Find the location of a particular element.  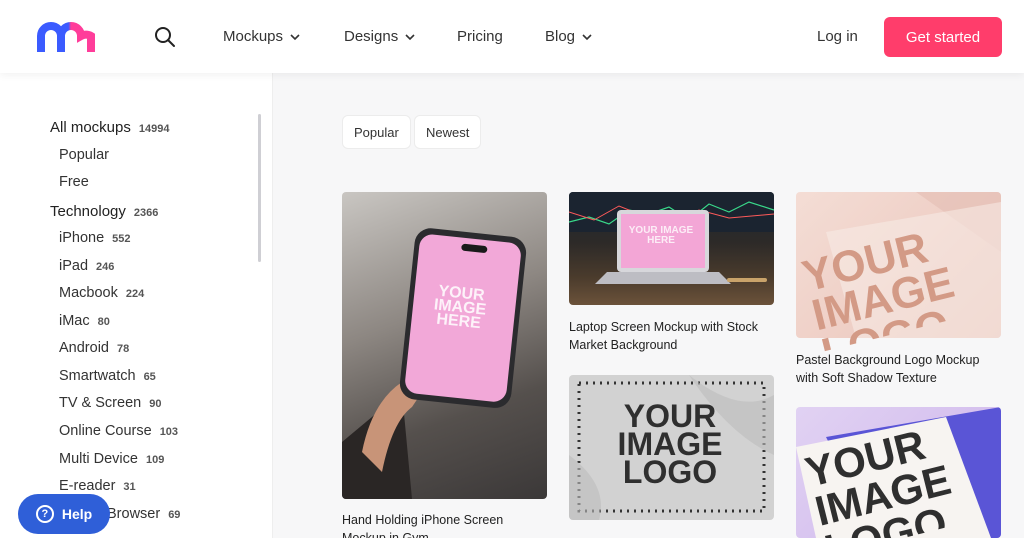

category-popular: Popular is located at coordinates (84, 155).